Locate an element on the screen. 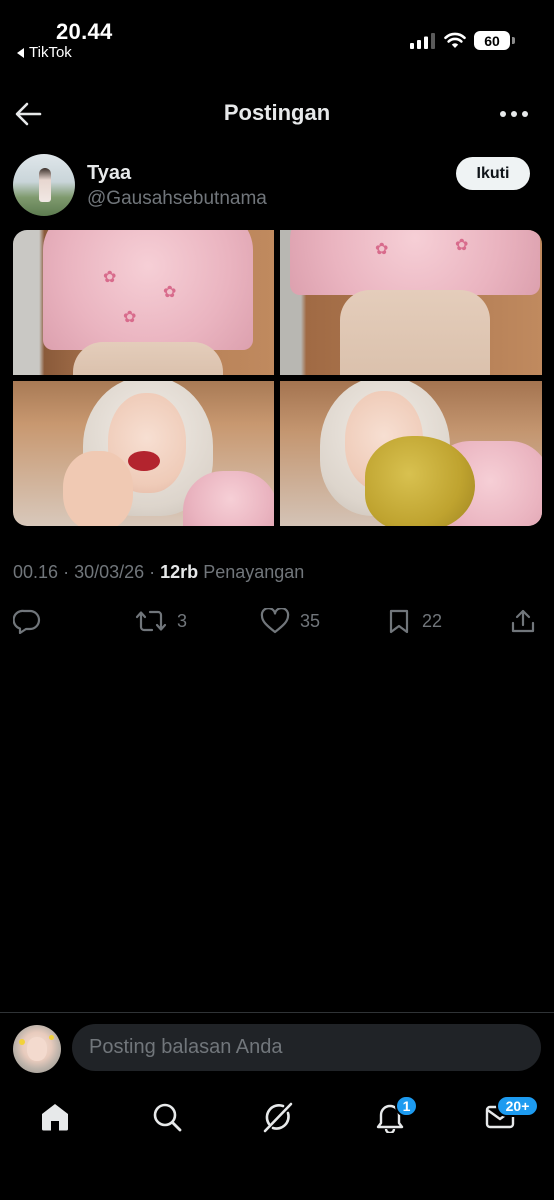 Image resolution: width=554 pixels, height=1200 pixels. grok-icon is located at coordinates (278, 1117).